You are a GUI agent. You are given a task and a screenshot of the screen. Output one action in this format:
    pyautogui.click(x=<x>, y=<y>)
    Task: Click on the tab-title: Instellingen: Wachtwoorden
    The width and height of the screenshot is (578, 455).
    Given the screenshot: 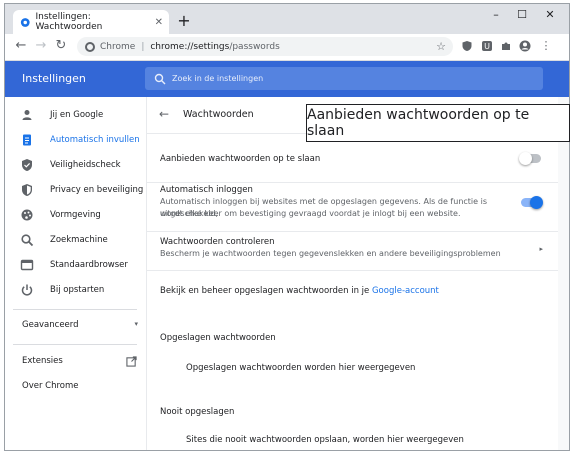 What is the action you would take?
    pyautogui.click(x=69, y=22)
    